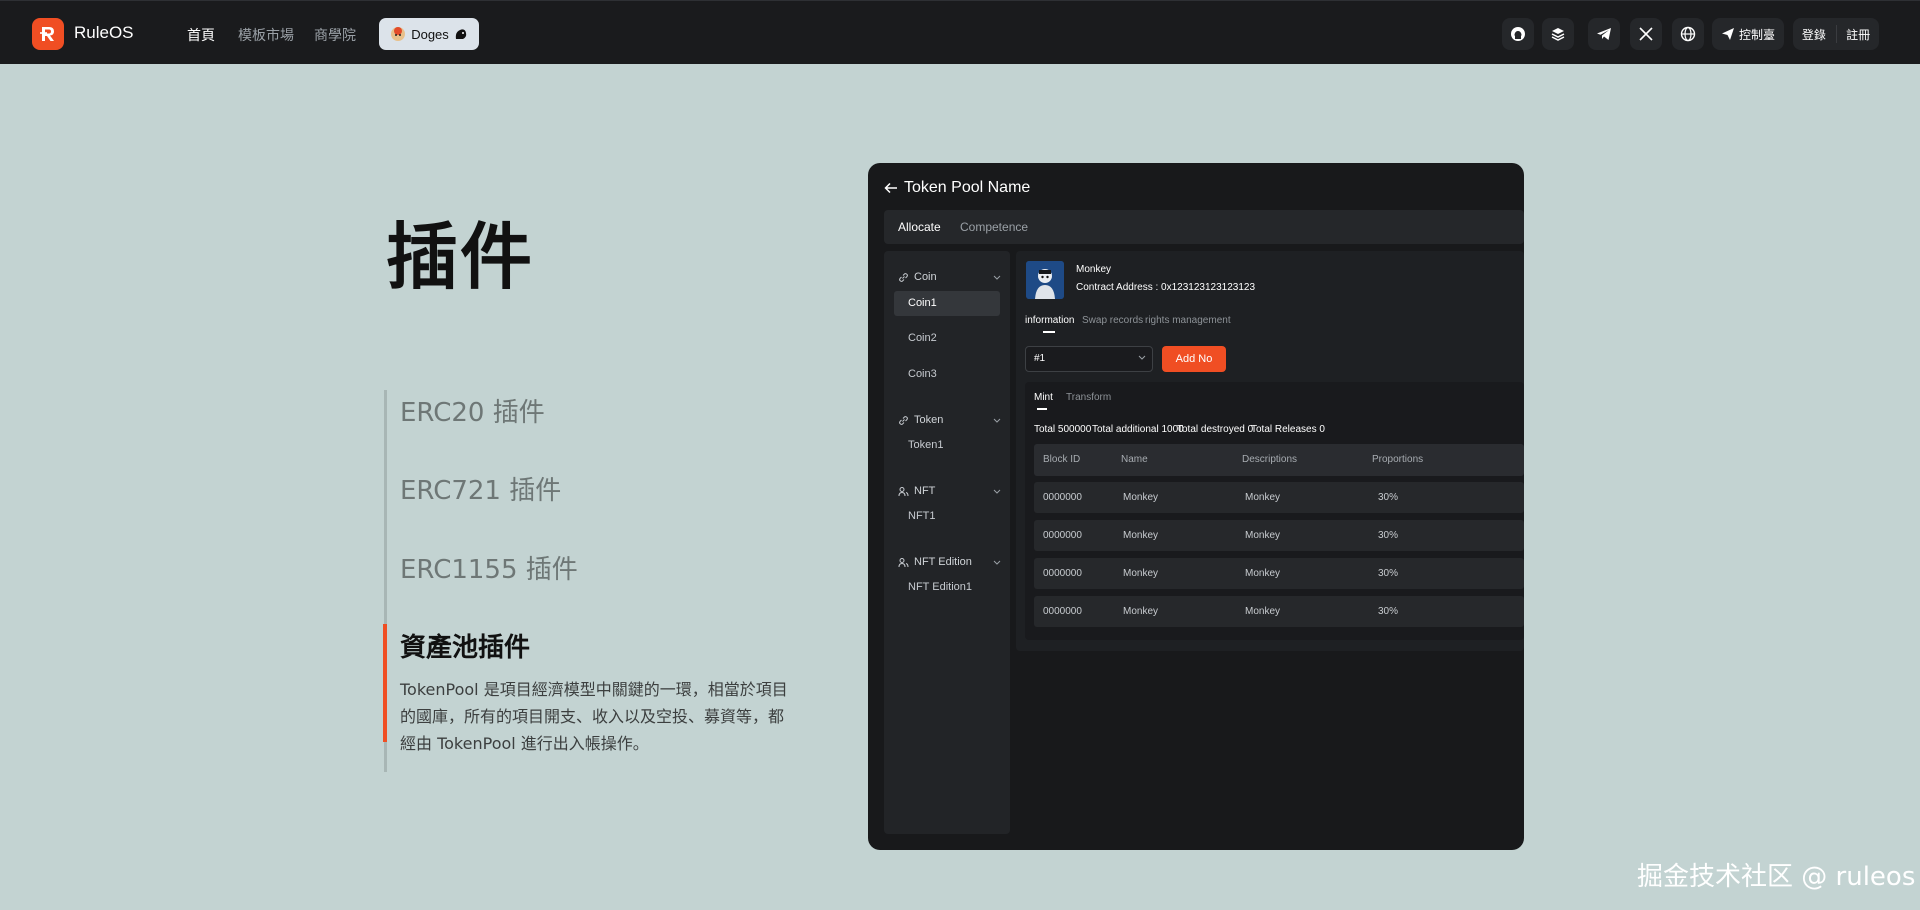 Image resolution: width=1920 pixels, height=910 pixels. What do you see at coordinates (994, 227) in the screenshot?
I see `tab-competence: Competence` at bounding box center [994, 227].